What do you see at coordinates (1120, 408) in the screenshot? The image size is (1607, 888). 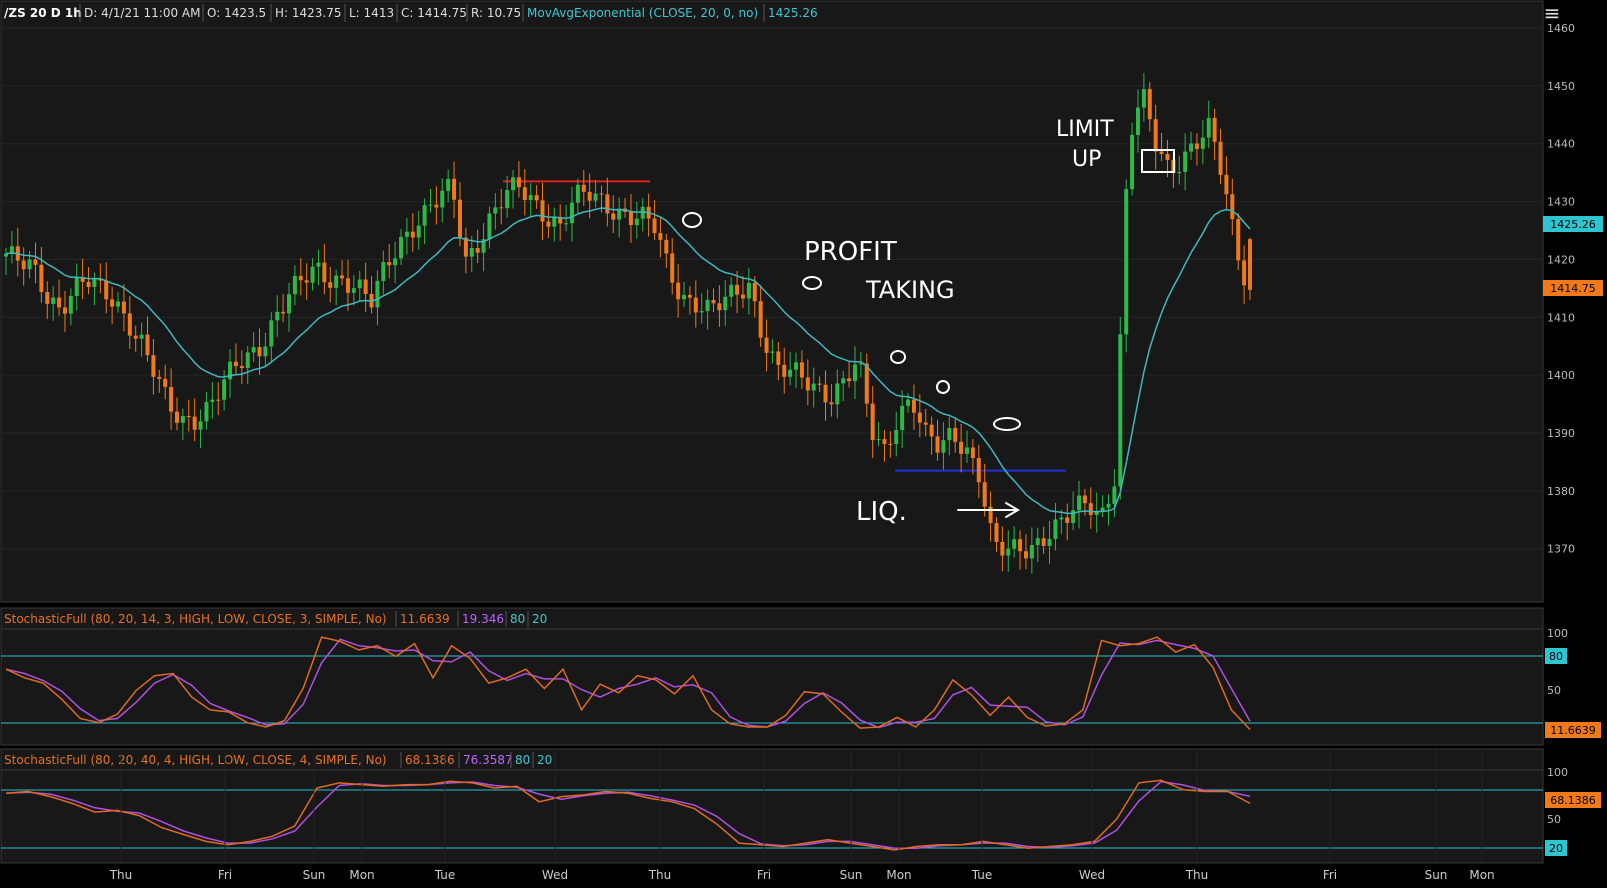 I see `candle` at bounding box center [1120, 408].